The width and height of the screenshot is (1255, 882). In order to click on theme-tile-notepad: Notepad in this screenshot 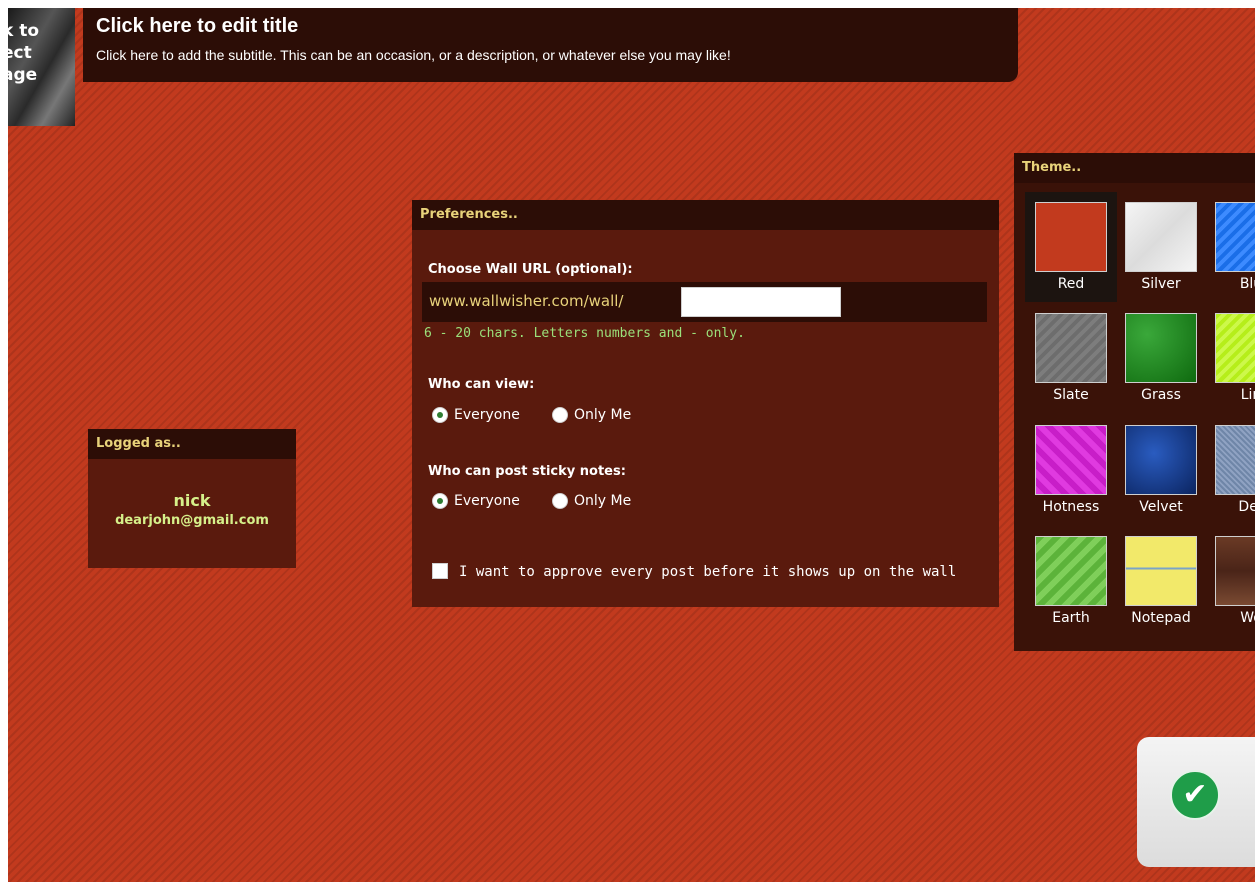, I will do `click(1161, 581)`.